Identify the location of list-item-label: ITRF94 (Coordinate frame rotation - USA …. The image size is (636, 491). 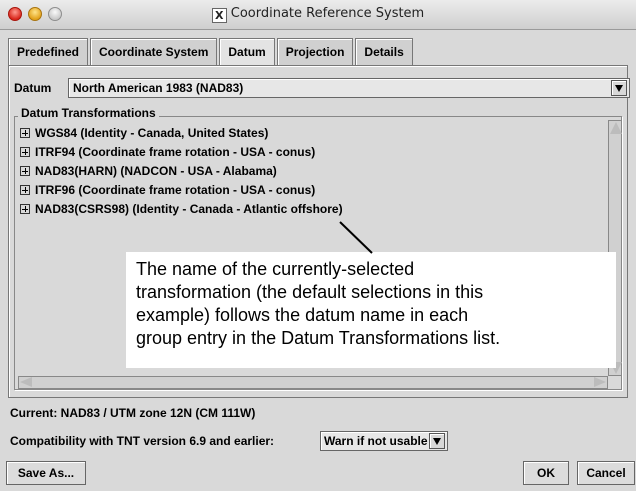
(175, 152).